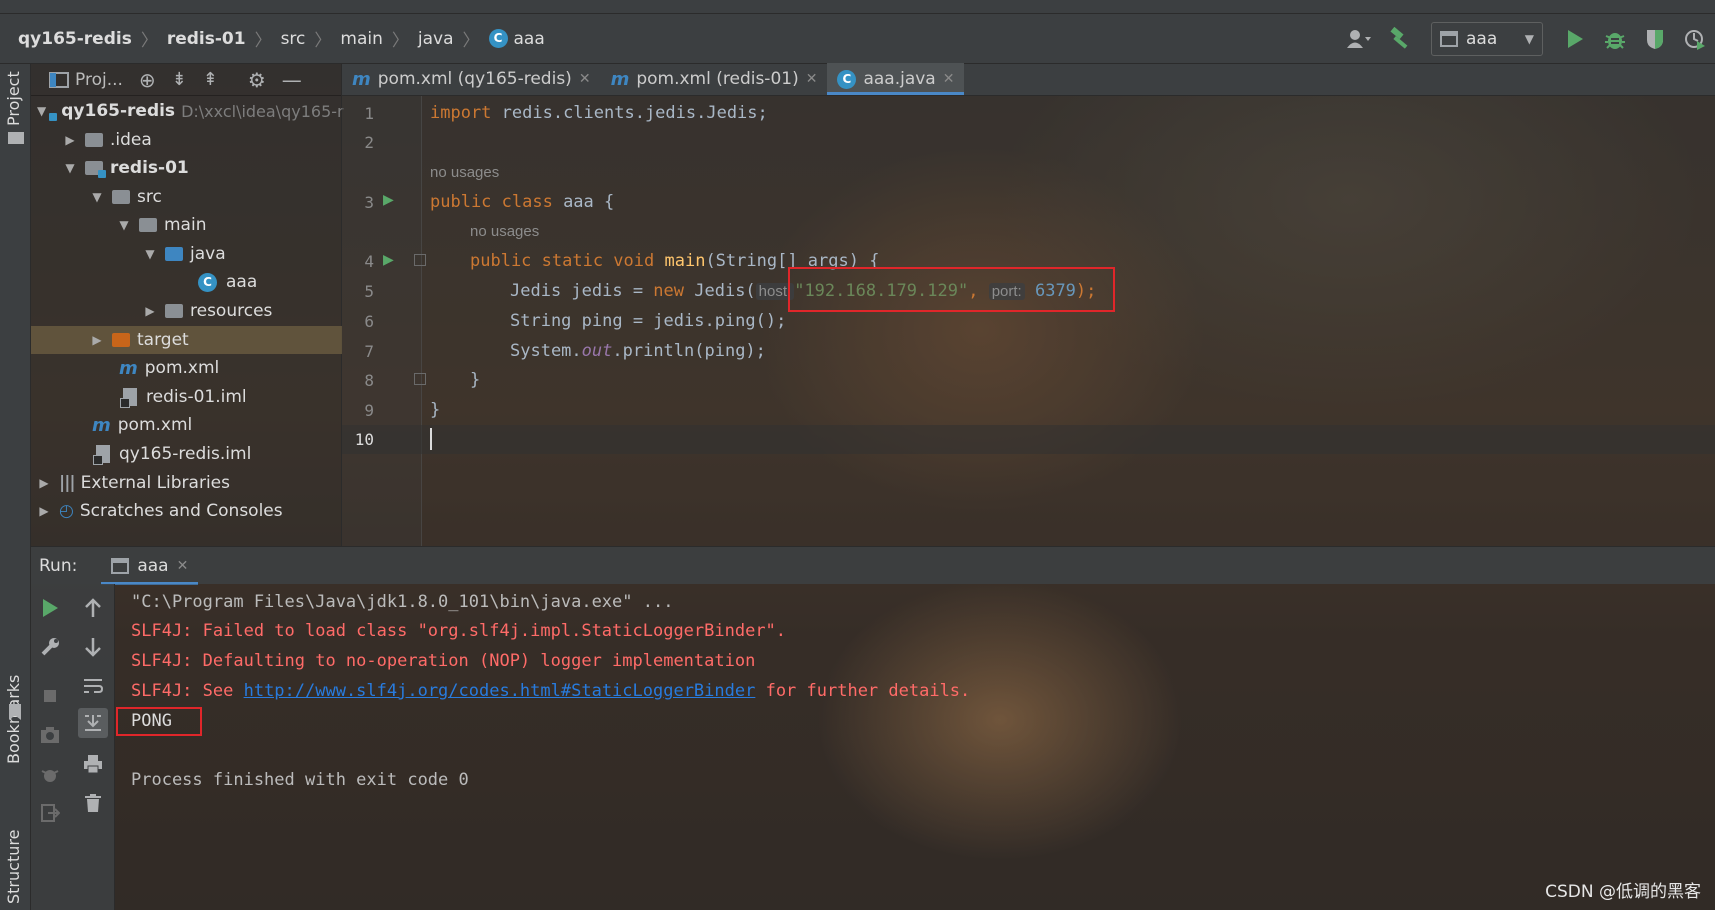 The width and height of the screenshot is (1715, 910). Describe the element at coordinates (186, 340) in the screenshot. I see `tree-item-target: ▶ target` at that location.